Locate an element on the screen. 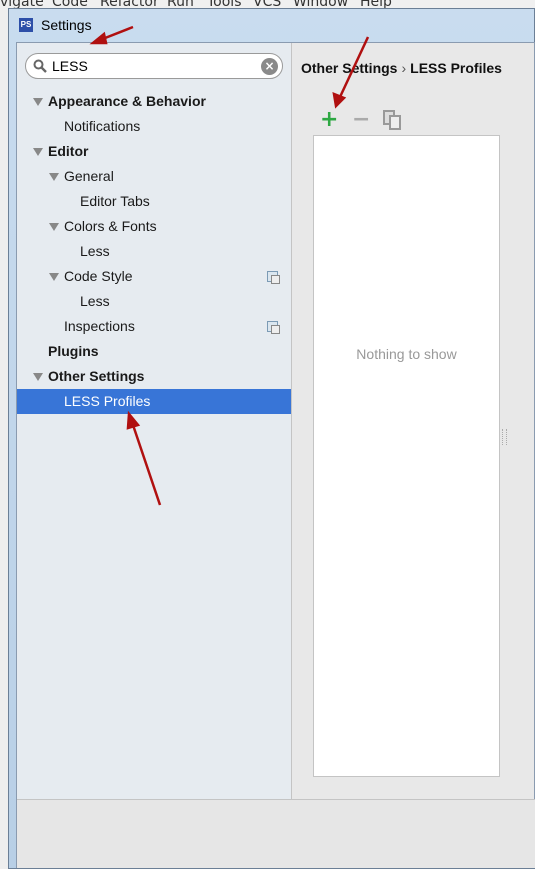 This screenshot has width=535, height=869. tree-item: Code Style is located at coordinates (154, 276).